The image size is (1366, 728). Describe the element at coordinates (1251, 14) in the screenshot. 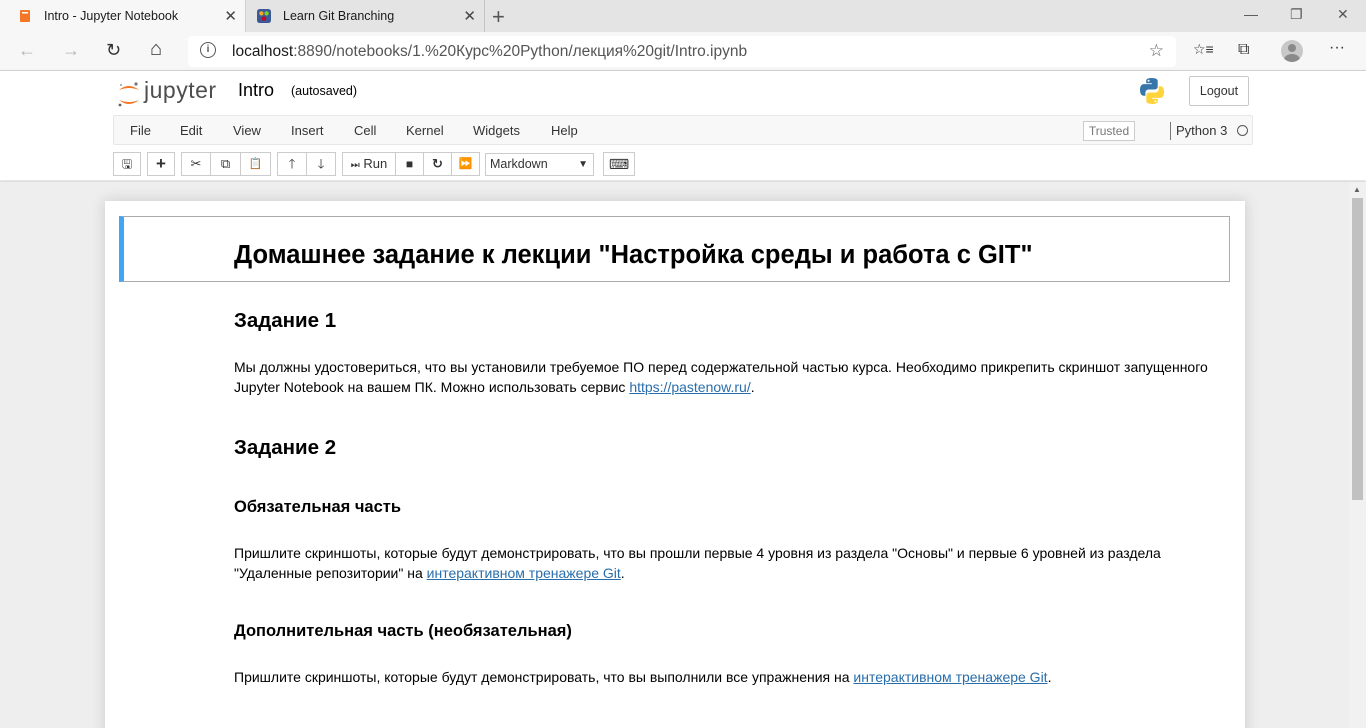

I see `minimize-icon: —` at that location.